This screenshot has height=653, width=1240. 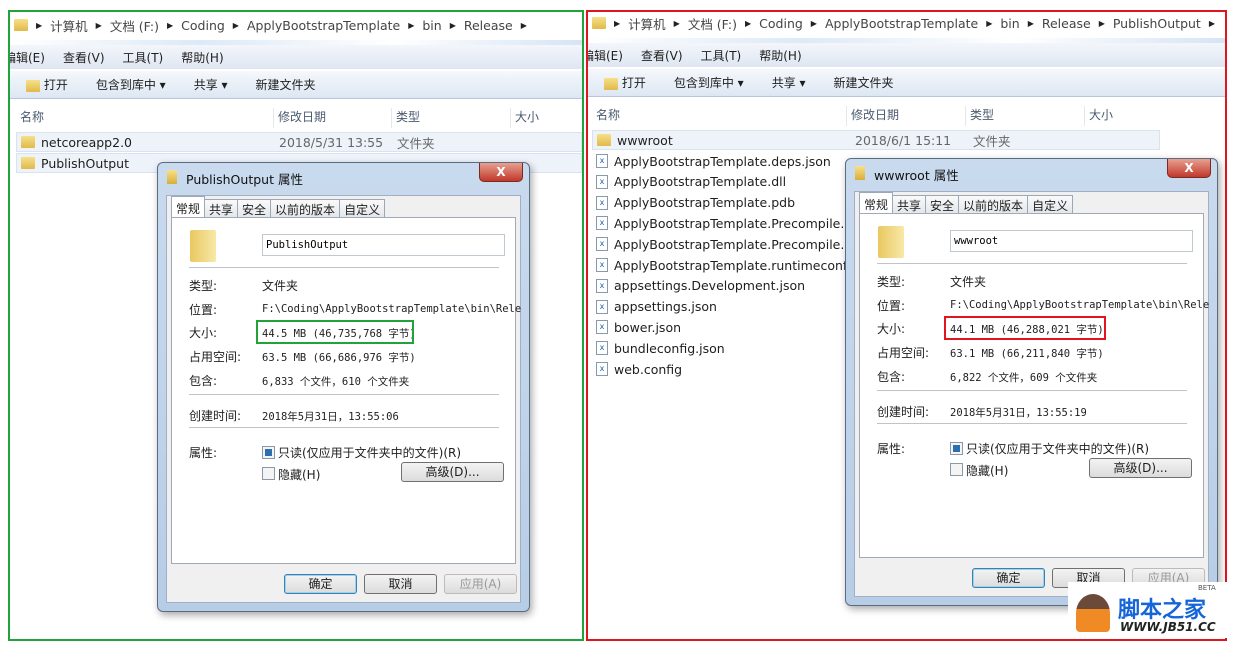 What do you see at coordinates (1157, 23) in the screenshot?
I see `crumb: PublishOutput` at bounding box center [1157, 23].